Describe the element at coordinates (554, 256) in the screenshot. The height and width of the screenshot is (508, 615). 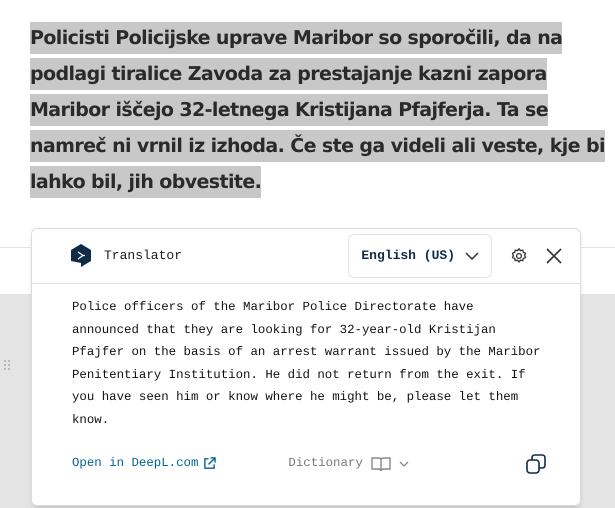
I see `close-icon` at that location.